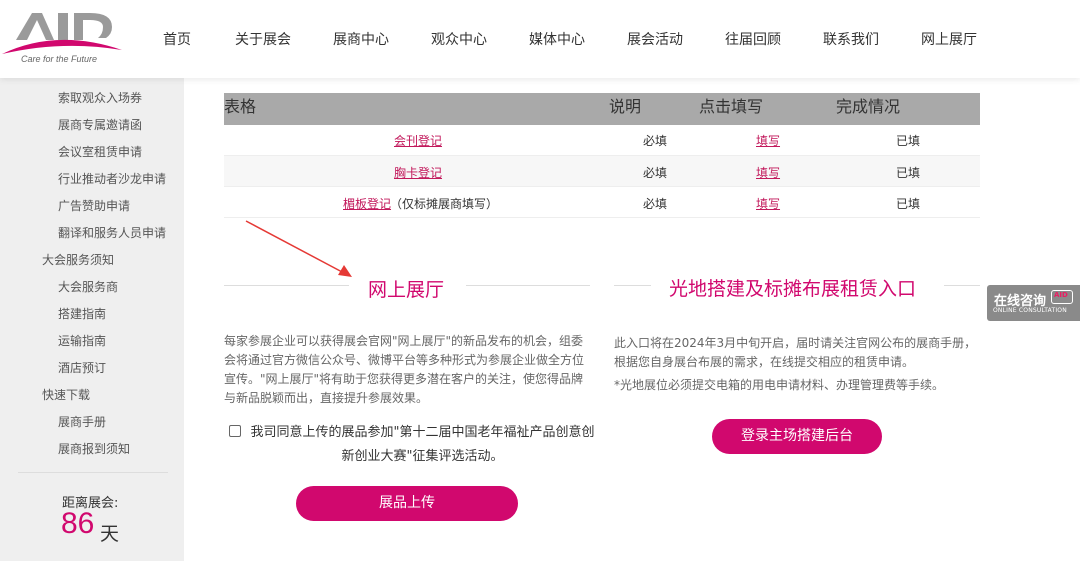 The image size is (1080, 561). What do you see at coordinates (82, 421) in the screenshot?
I see `sidebar-item-exhibitor-manual: 展商手册` at bounding box center [82, 421].